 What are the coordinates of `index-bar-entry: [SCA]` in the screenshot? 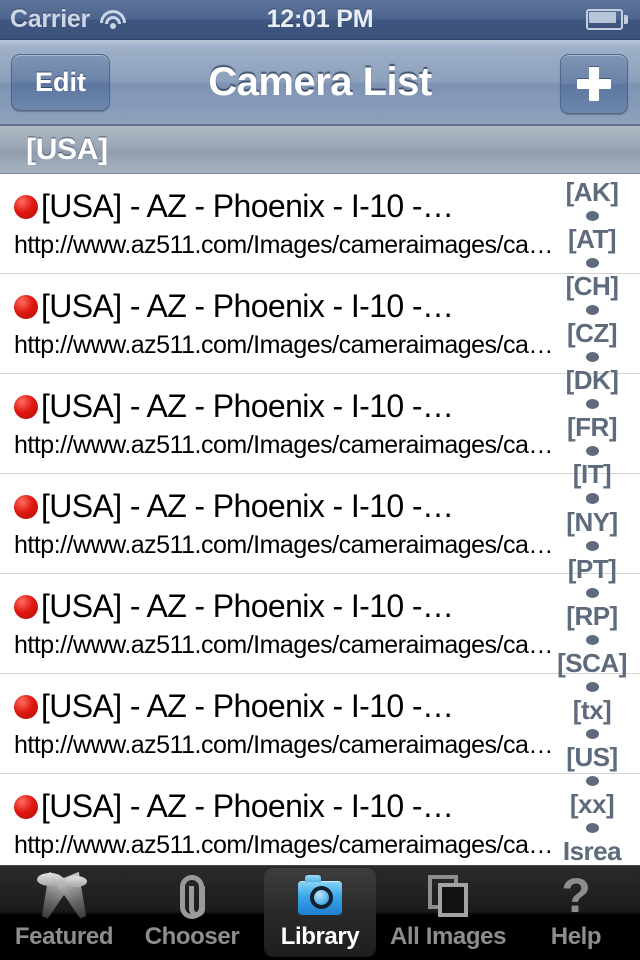 It's located at (592, 663).